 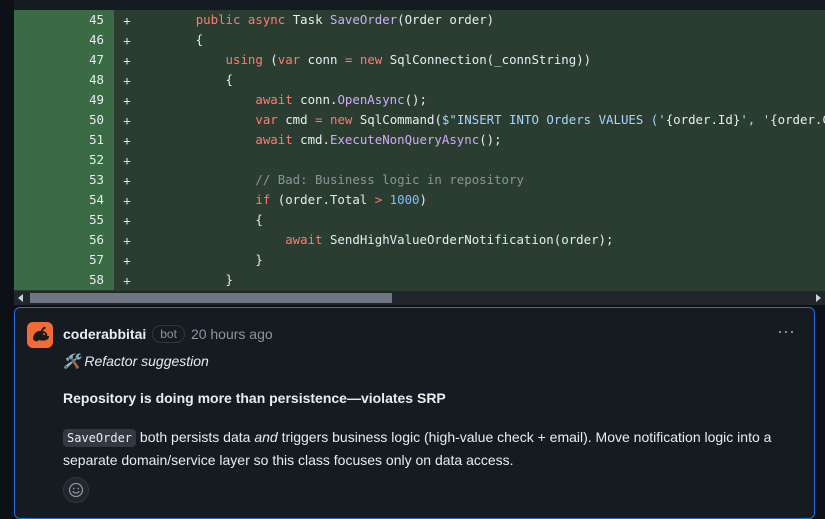 I want to click on scroll-right-arrow-icon, so click(x=818, y=298).